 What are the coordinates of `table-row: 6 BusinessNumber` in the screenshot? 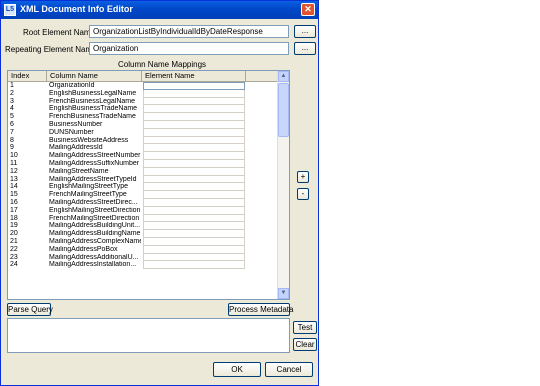 It's located at (143, 124).